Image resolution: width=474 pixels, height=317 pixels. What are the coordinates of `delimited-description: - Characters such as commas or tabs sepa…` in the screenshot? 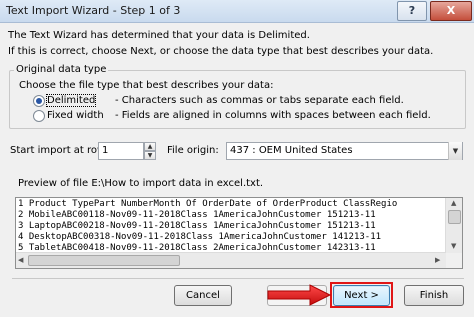 It's located at (259, 100).